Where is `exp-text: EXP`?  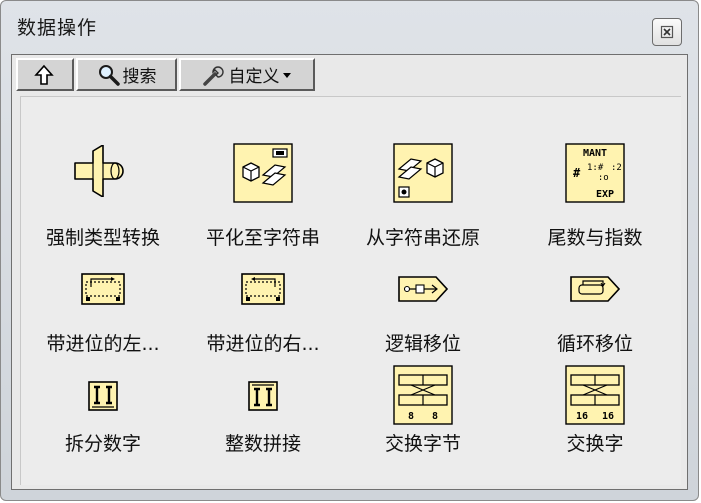 exp-text: EXP is located at coordinates (605, 194).